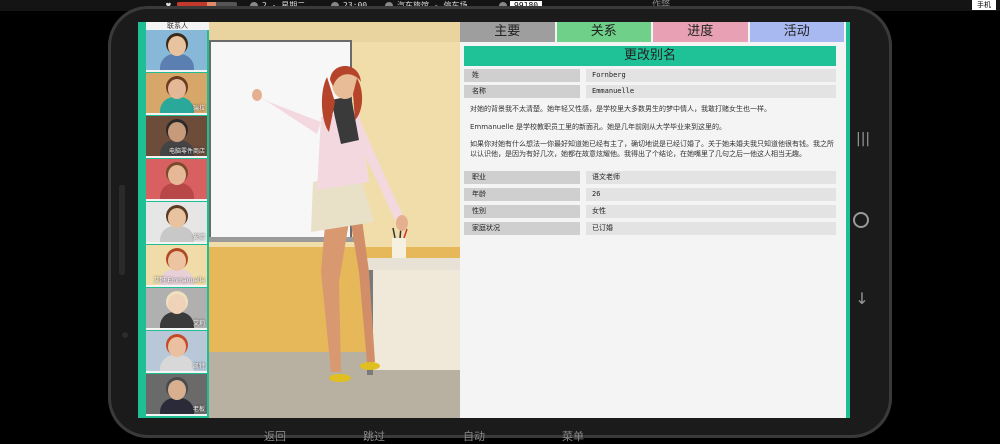 The height and width of the screenshot is (444, 1000). I want to click on gender-label: 性别, so click(522, 211).